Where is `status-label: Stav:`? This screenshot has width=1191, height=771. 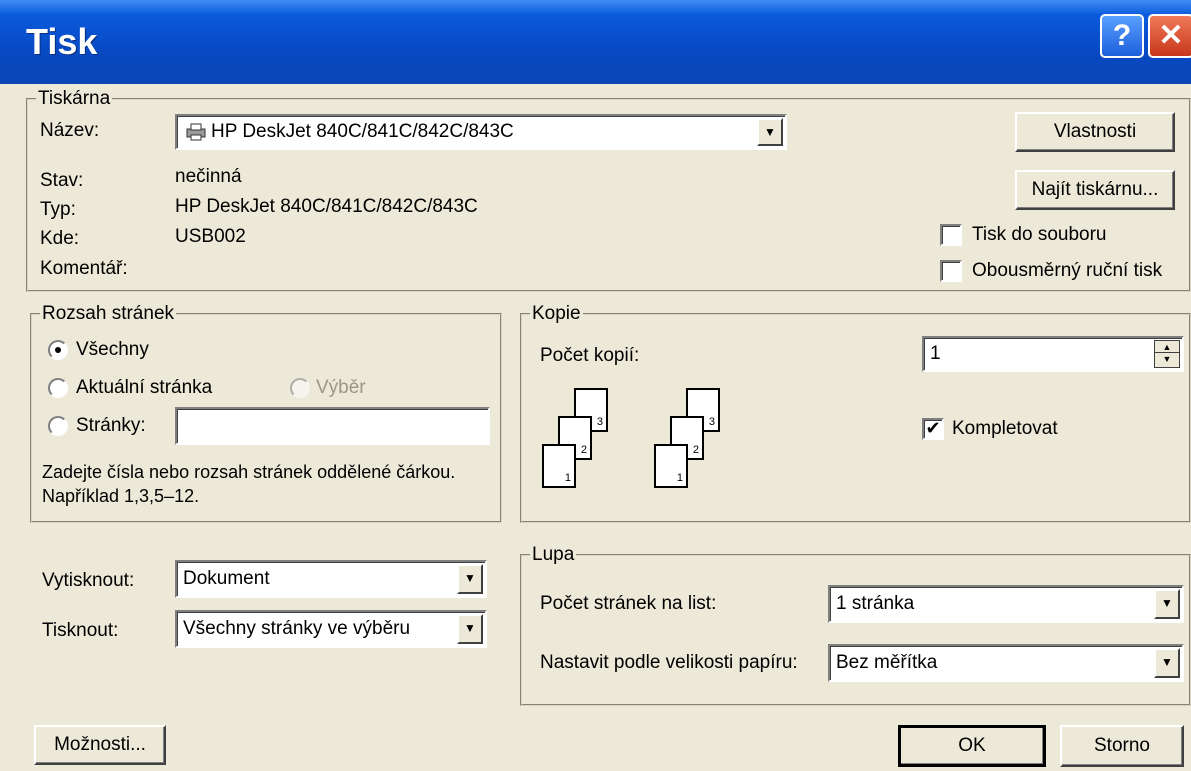
status-label: Stav: is located at coordinates (62, 180).